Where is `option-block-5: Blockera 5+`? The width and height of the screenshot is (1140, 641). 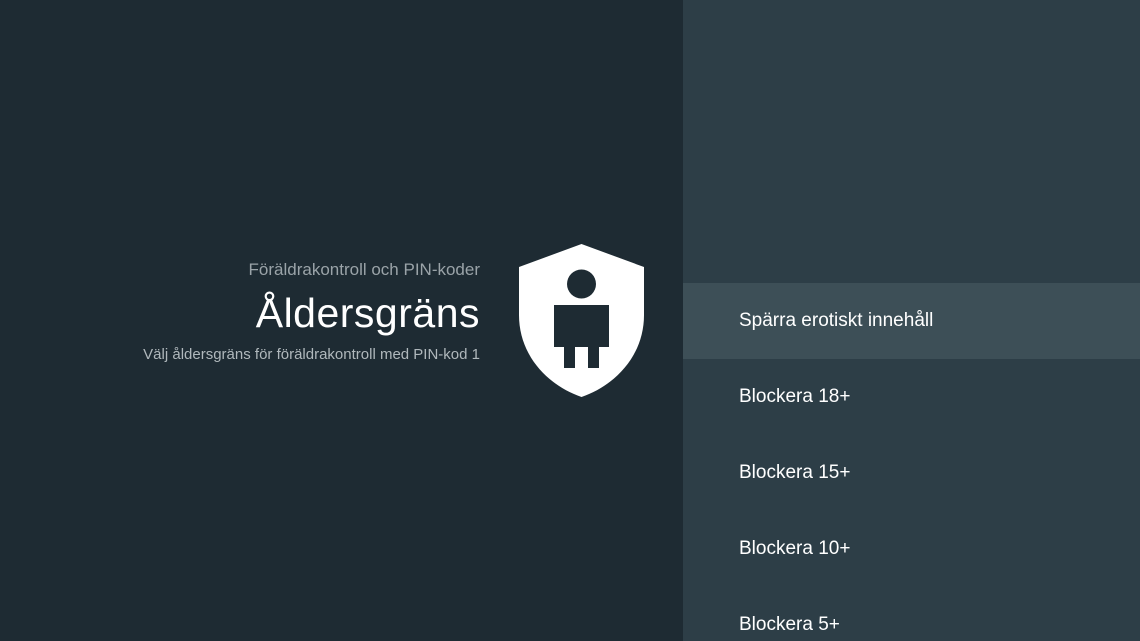
option-block-5: Blockera 5+ is located at coordinates (911, 614).